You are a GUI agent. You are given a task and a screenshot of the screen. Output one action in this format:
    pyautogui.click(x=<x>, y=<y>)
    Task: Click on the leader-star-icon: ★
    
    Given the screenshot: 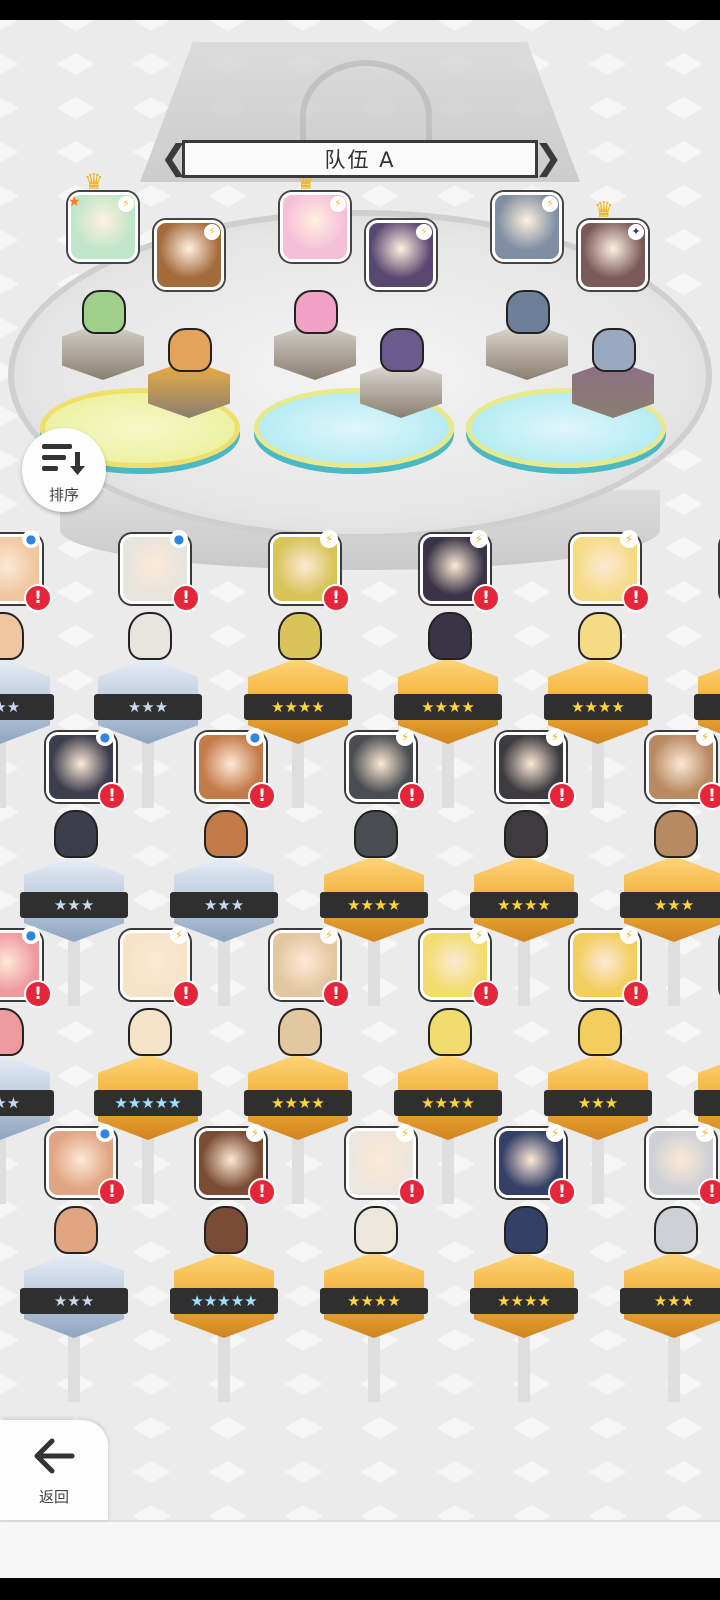 What is the action you would take?
    pyautogui.click(x=74, y=202)
    